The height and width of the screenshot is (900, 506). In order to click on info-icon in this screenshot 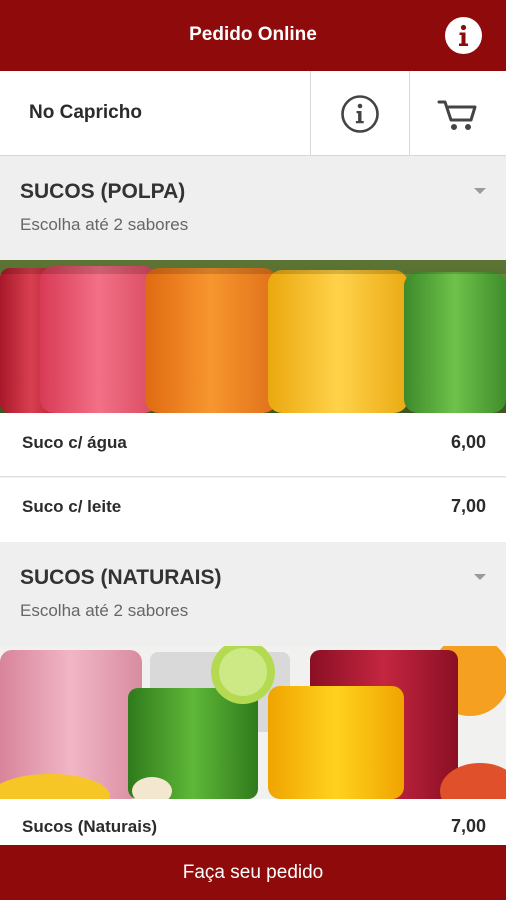, I will do `click(463, 35)`.